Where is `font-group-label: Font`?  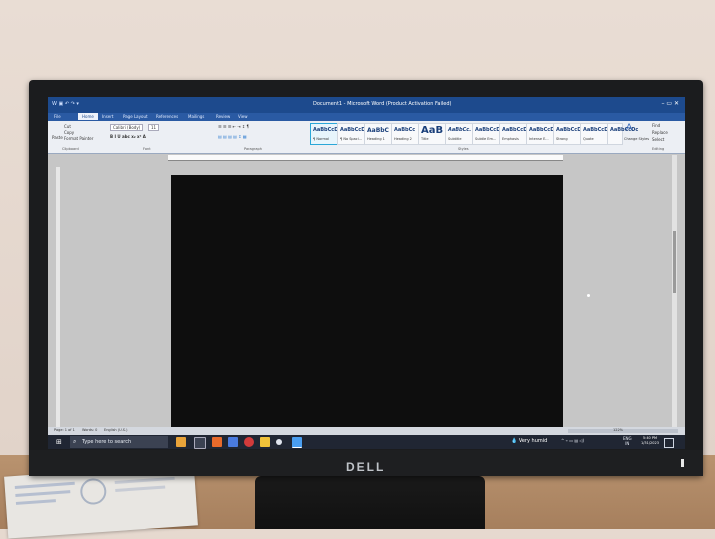
font-group-label: Font is located at coordinates (147, 149).